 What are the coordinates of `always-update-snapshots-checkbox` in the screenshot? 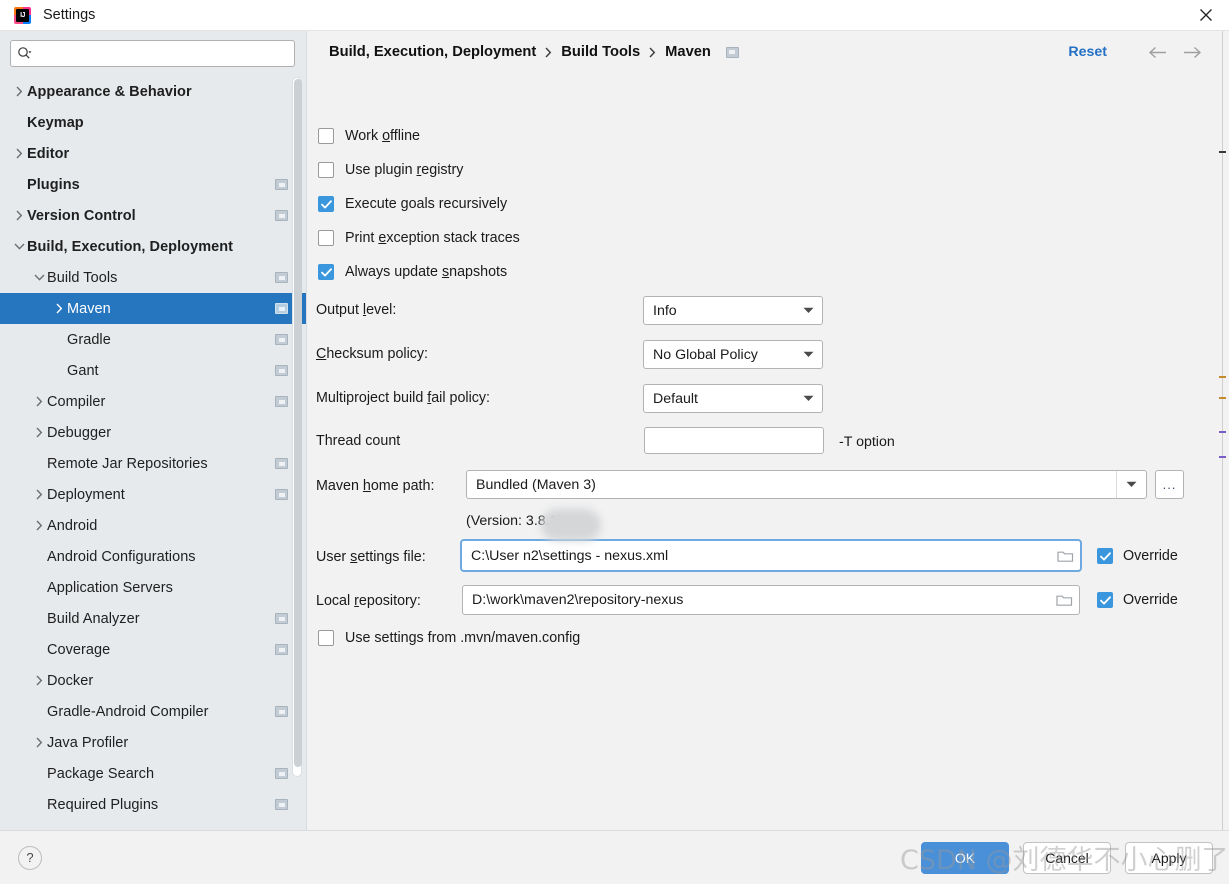 It's located at (326, 272).